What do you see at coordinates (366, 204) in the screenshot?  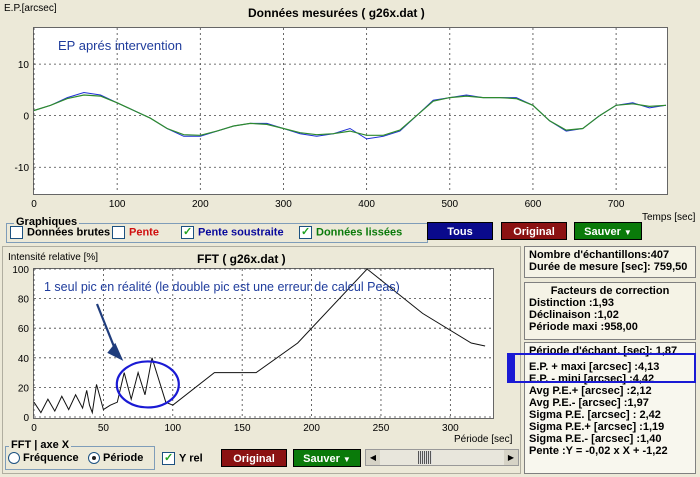 I see `x-tick-label: 400` at bounding box center [366, 204].